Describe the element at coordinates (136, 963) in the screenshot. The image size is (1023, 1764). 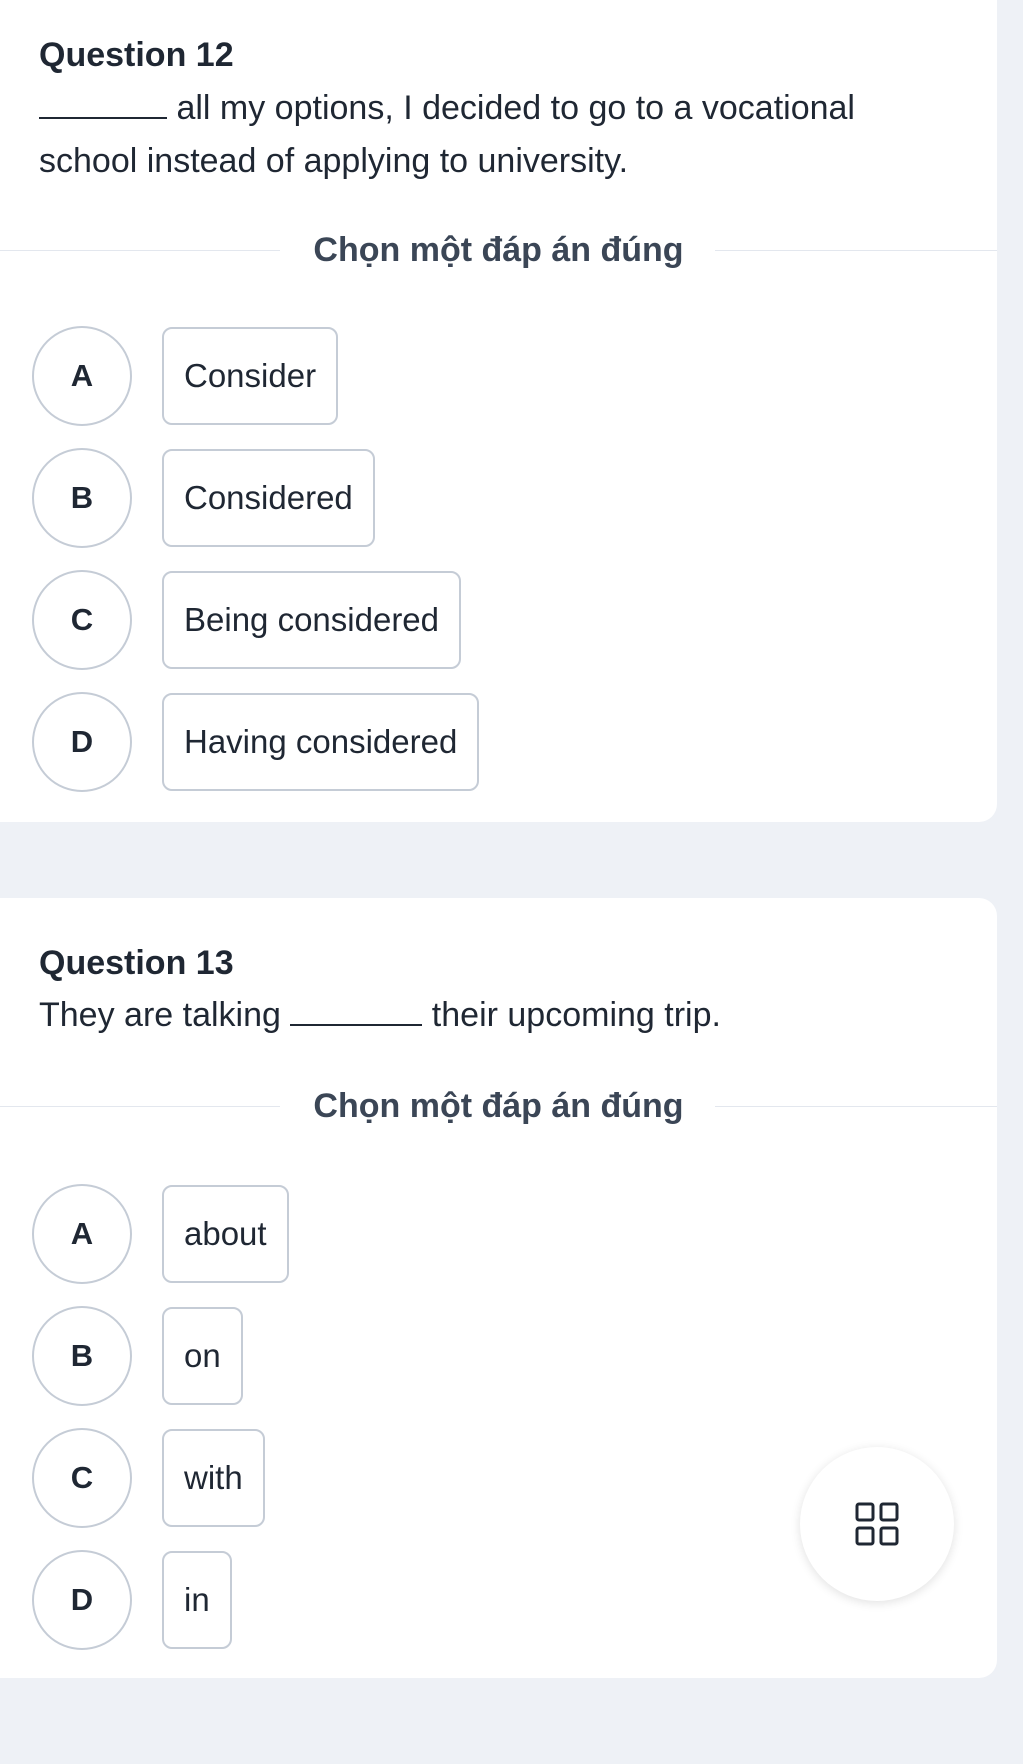
I see `question-title: Question 13` at that location.